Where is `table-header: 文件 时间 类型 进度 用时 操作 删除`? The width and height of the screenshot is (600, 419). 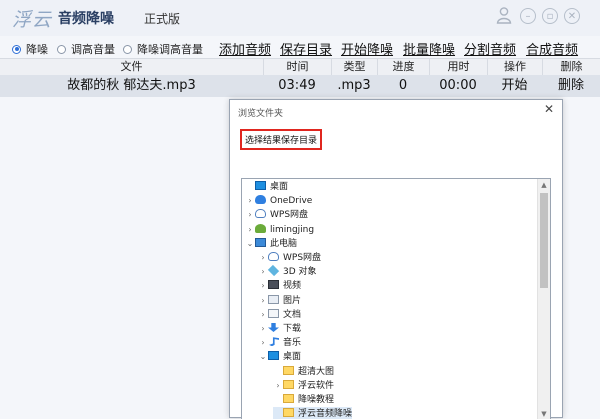 table-header: 文件 时间 类型 进度 用时 操作 删除 is located at coordinates (300, 67).